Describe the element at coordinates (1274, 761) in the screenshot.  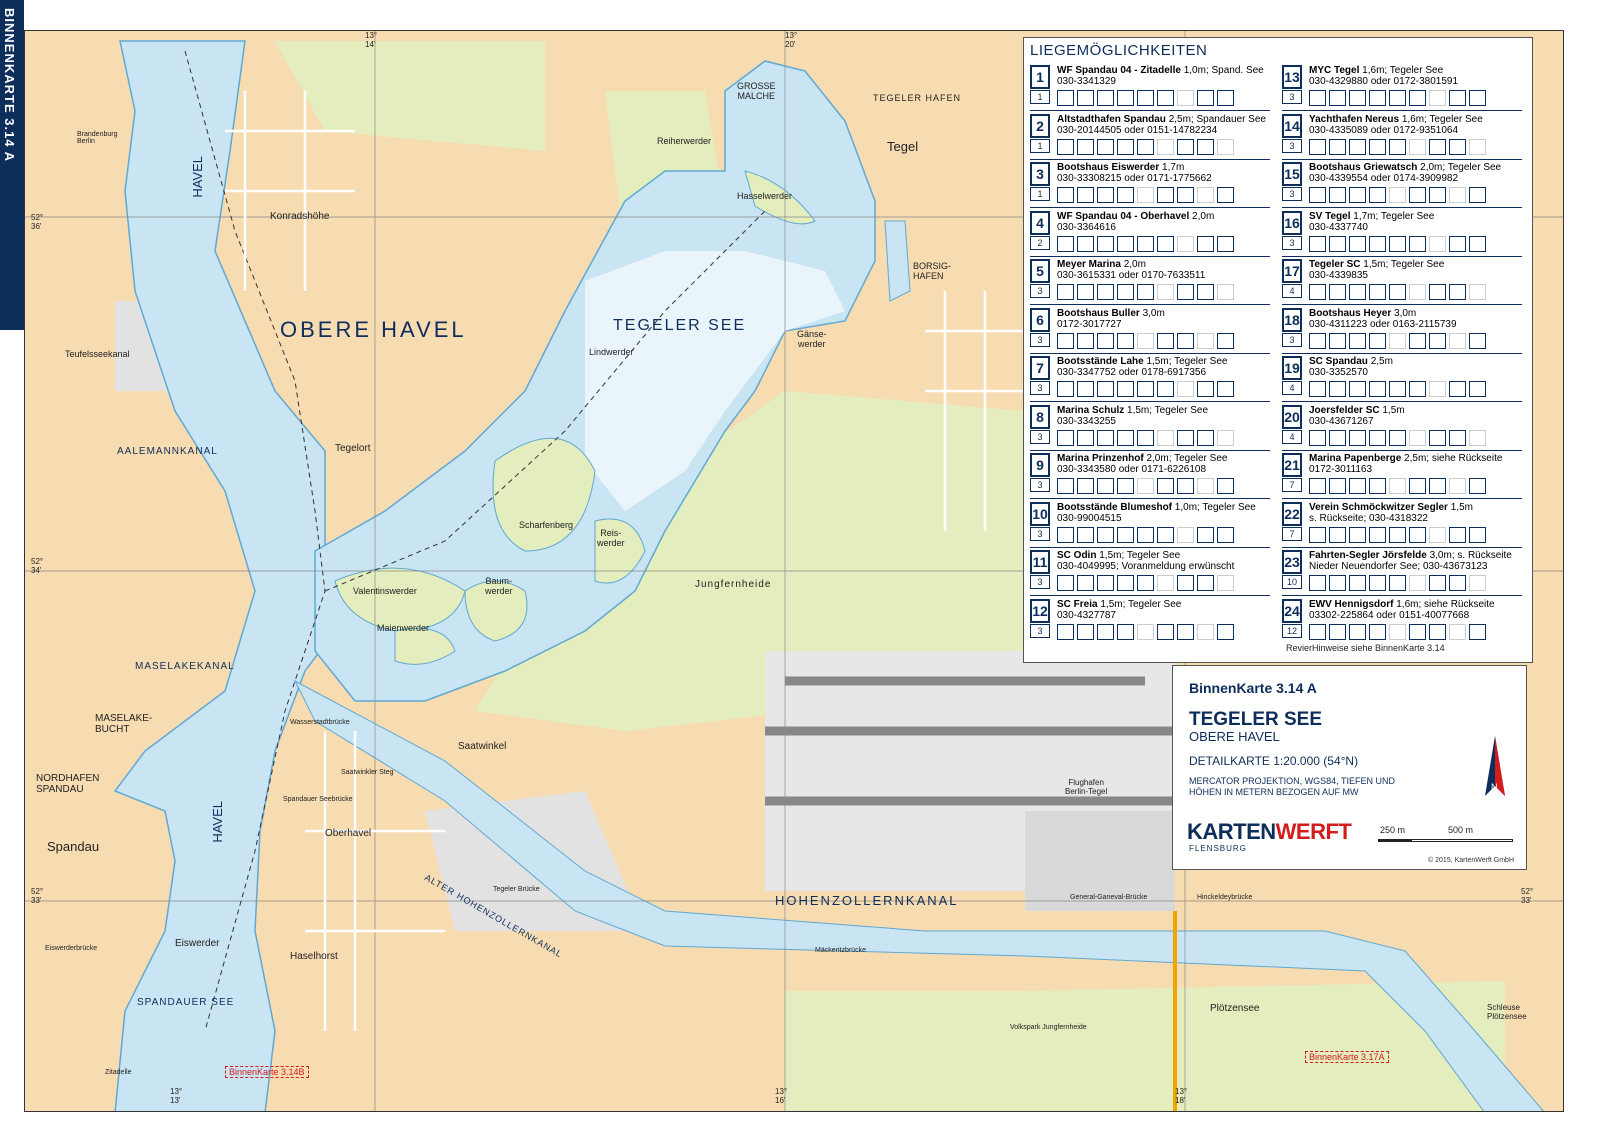
I see `chart-scale: DETAILKARTE 1:20.000 (54°N)` at that location.